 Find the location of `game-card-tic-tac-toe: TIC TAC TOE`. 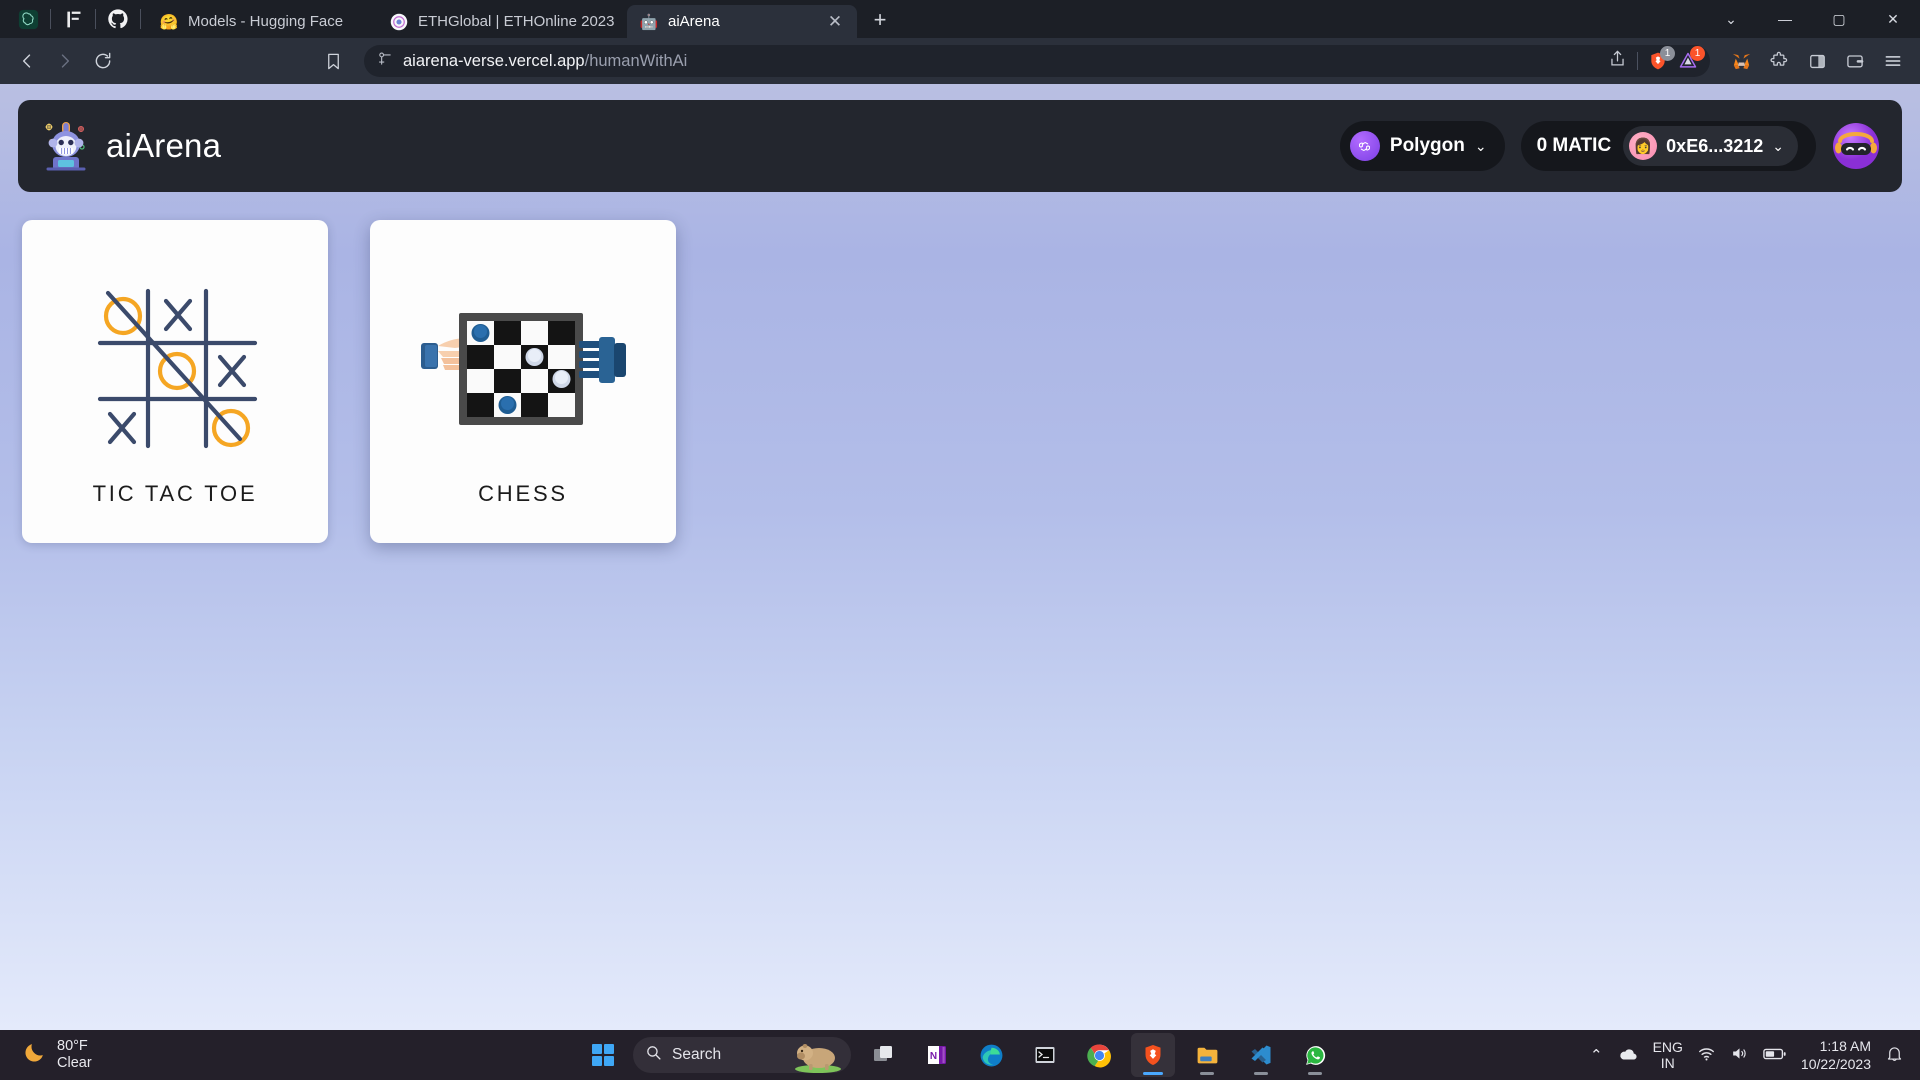

game-card-tic-tac-toe: TIC TAC TOE is located at coordinates (175, 381).